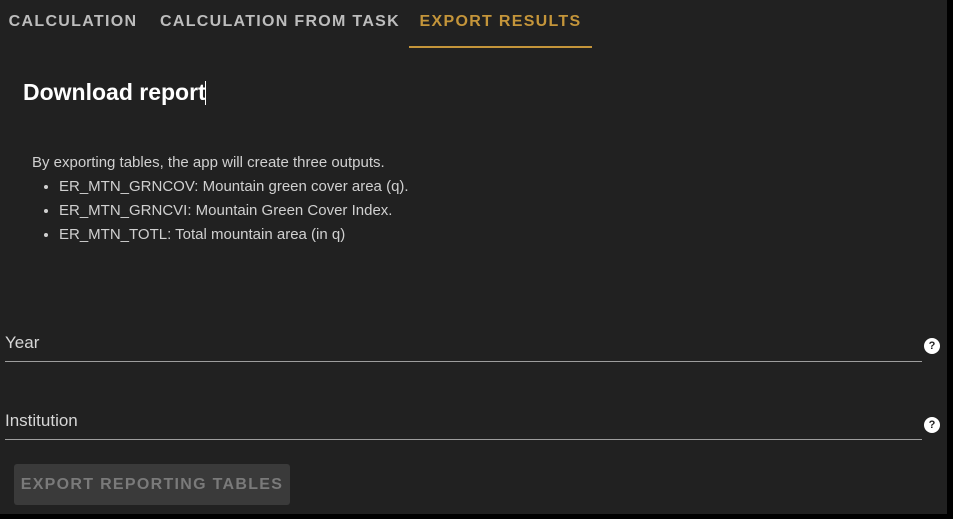 The height and width of the screenshot is (519, 953). What do you see at coordinates (205, 93) in the screenshot?
I see `text-caret` at bounding box center [205, 93].